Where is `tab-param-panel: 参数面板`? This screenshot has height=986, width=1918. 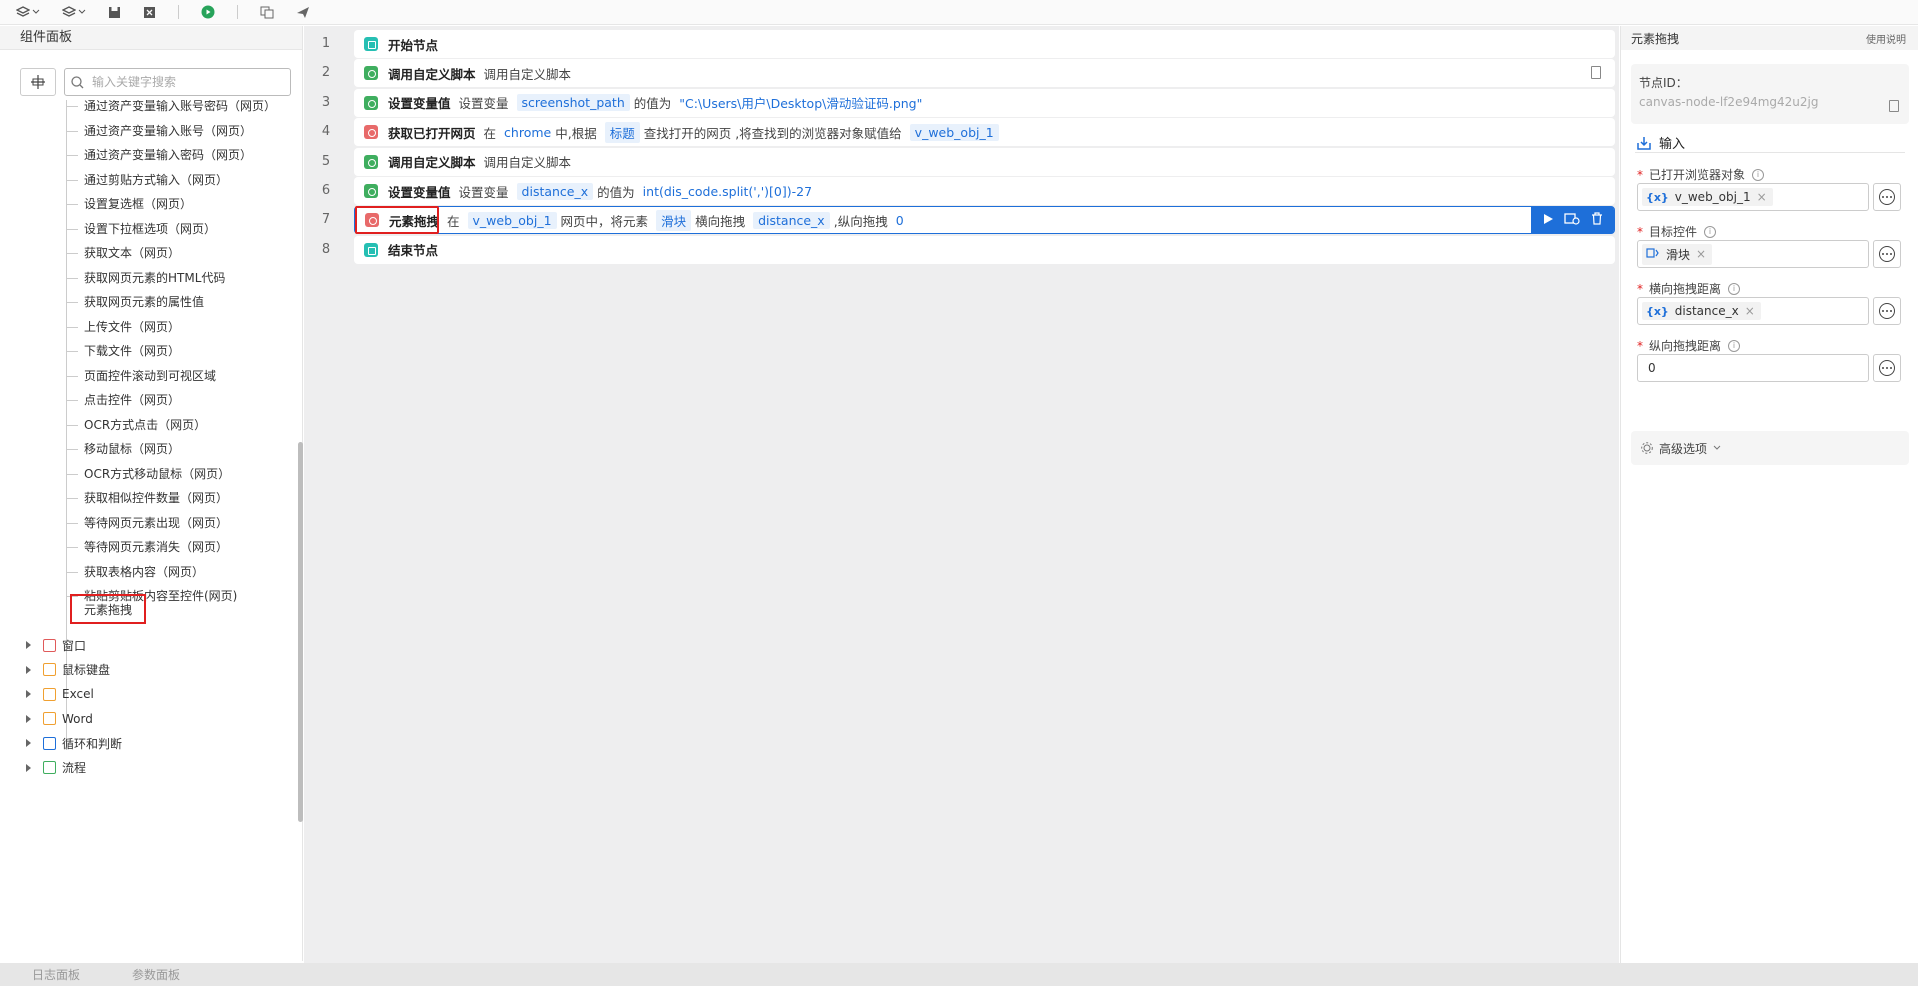 tab-param-panel: 参数面板 is located at coordinates (156, 974).